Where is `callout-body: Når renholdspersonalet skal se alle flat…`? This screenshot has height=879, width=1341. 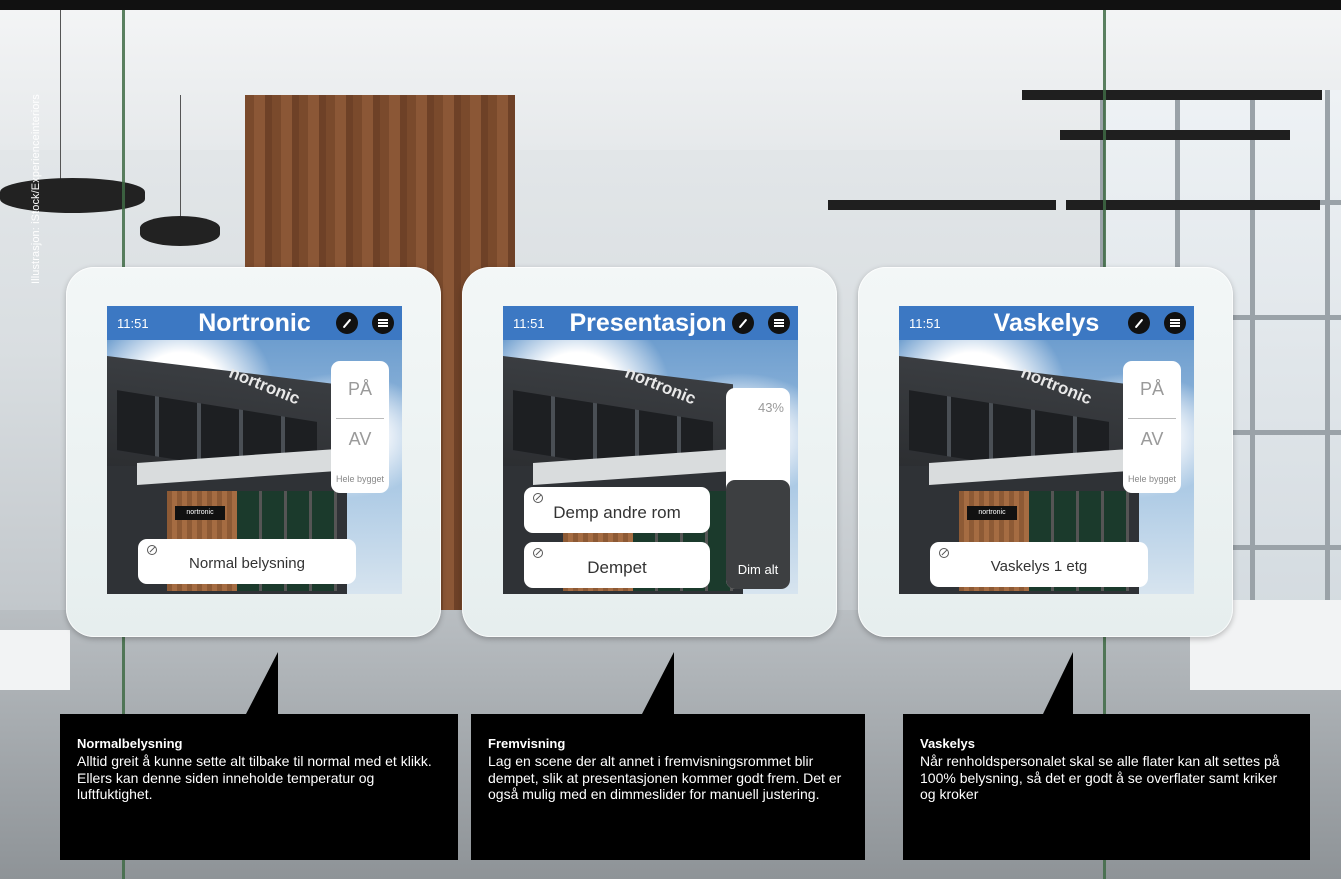 callout-body: Når renholdspersonalet skal se alle flat… is located at coordinates (1100, 777).